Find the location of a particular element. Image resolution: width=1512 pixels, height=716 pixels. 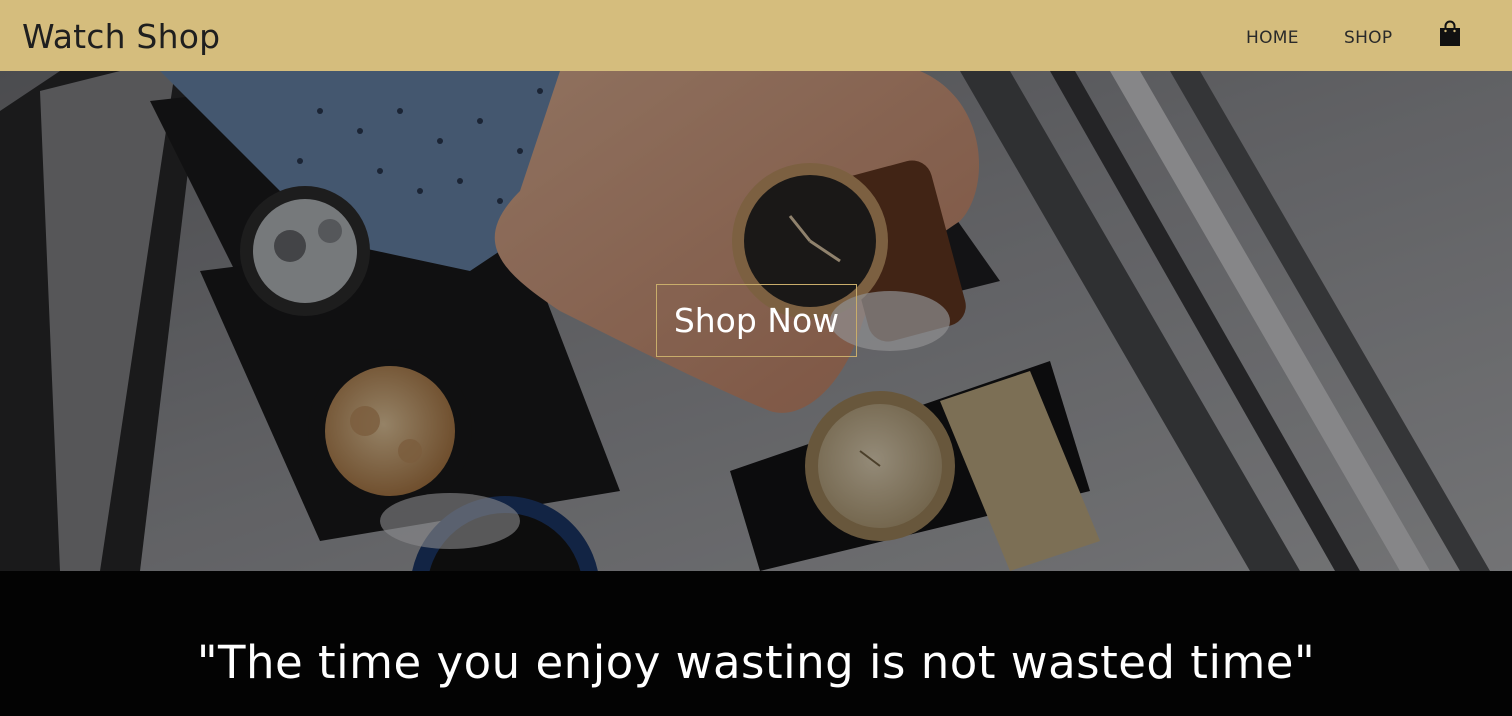

nav-link-shop: SHOP is located at coordinates (1368, 38).